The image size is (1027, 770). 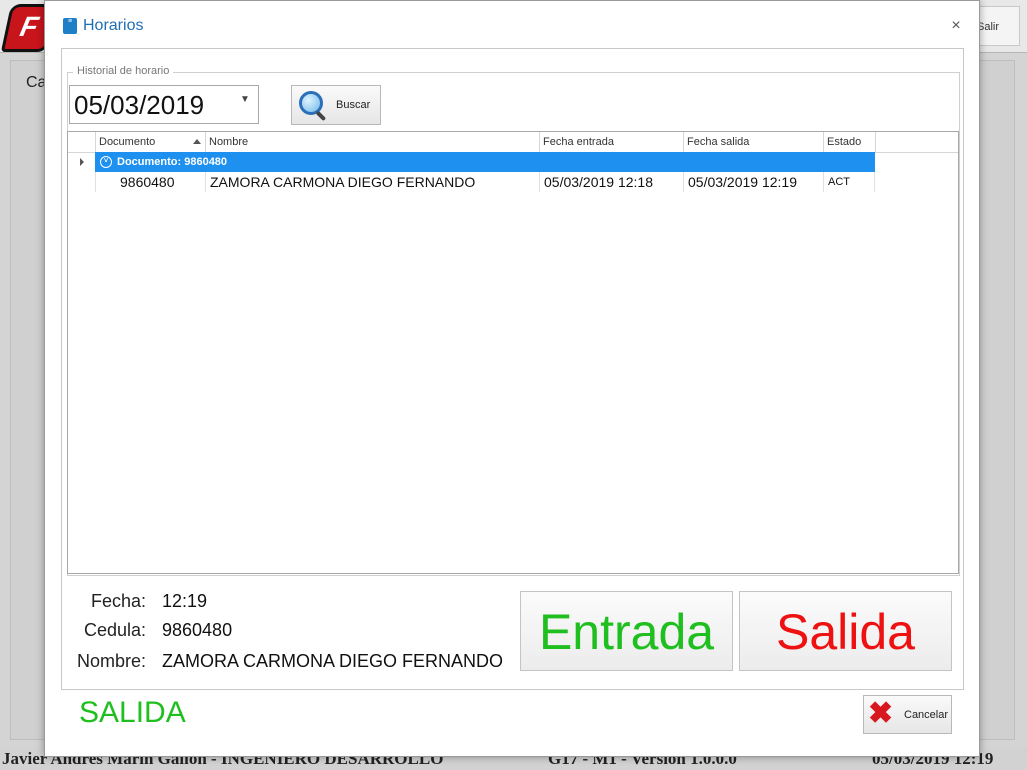 What do you see at coordinates (172, 162) in the screenshot?
I see `group-row-label: Documento: 9860480` at bounding box center [172, 162].